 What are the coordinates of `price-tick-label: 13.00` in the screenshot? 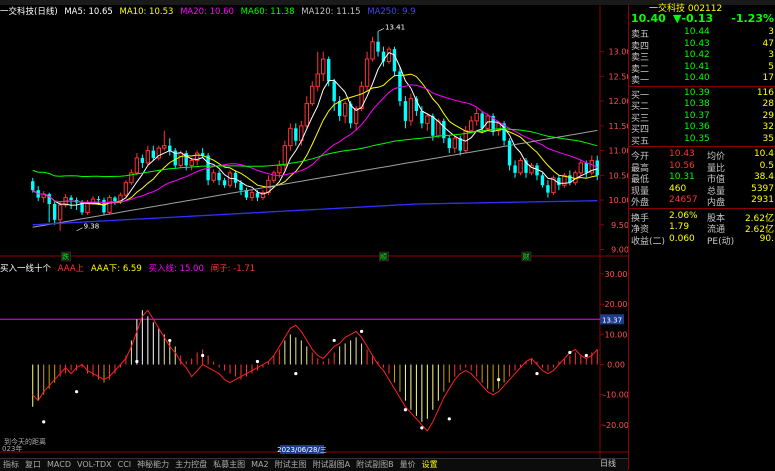 It's located at (618, 52).